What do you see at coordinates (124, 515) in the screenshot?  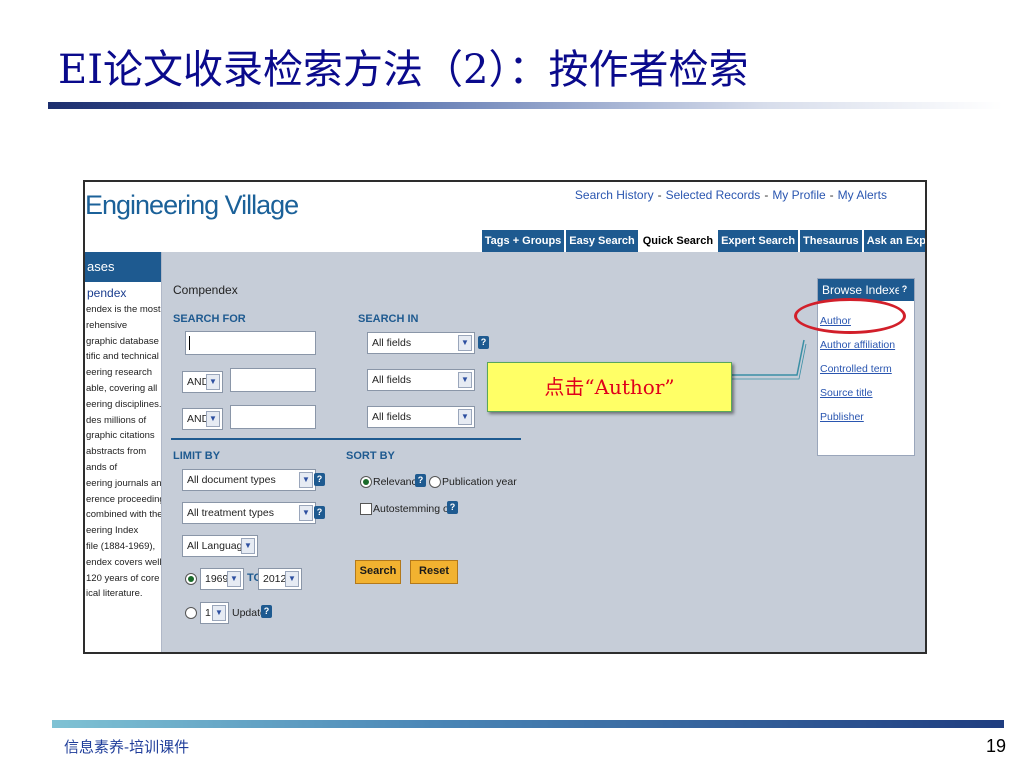 I see `database-description-line: combined with the` at bounding box center [124, 515].